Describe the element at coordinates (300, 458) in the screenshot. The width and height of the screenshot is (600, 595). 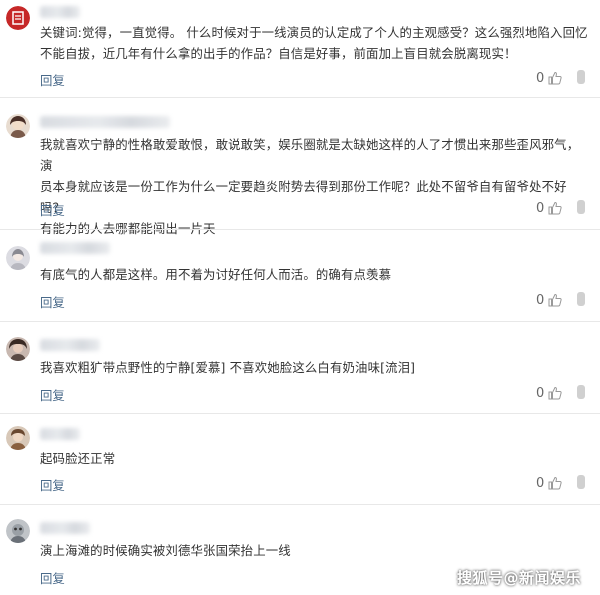
I see `comment-item: 起码脸还正常 回复 0` at that location.